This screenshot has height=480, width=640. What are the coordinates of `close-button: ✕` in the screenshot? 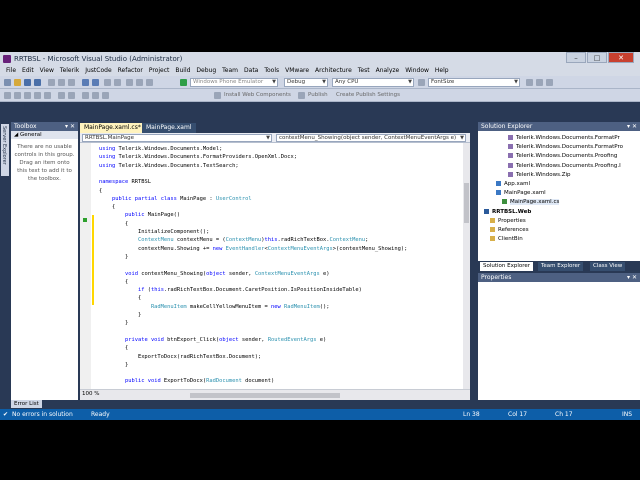 It's located at (621, 57).